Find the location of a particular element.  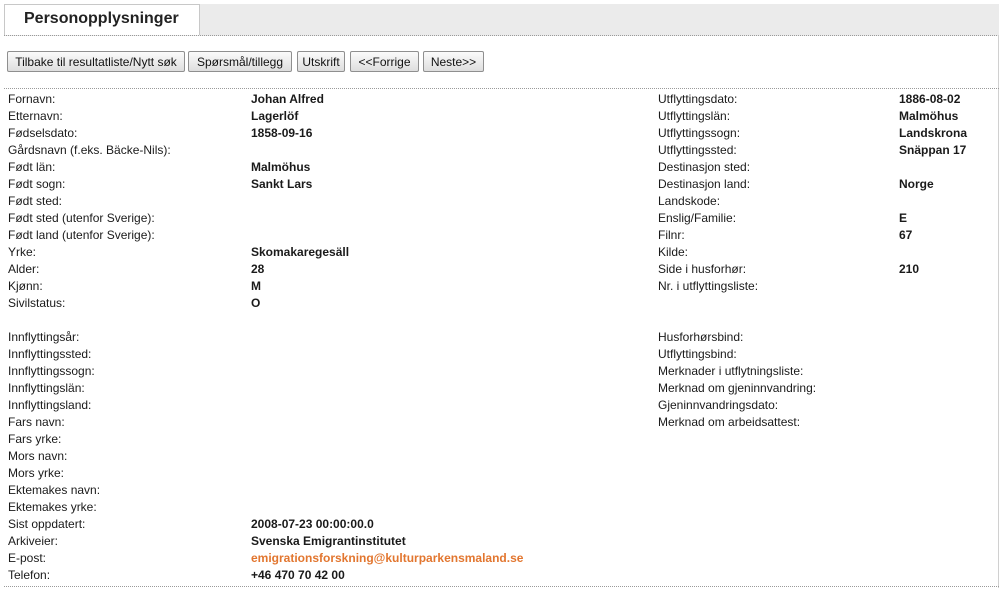

field-label: Innflyttingssogn: is located at coordinates (51, 371).